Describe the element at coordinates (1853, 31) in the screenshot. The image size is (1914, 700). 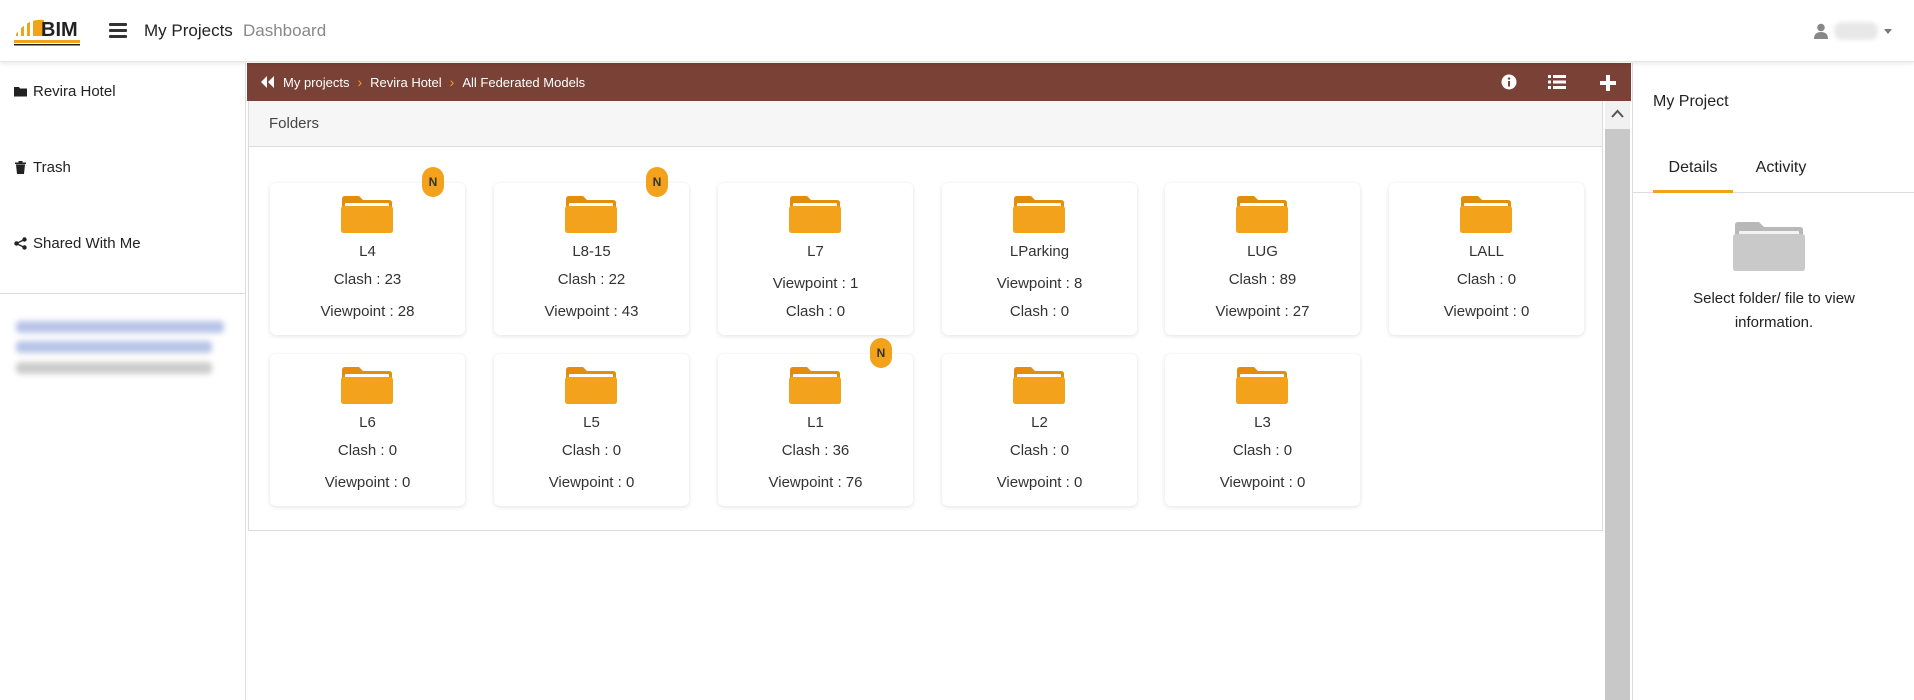
I see `user-menu` at that location.